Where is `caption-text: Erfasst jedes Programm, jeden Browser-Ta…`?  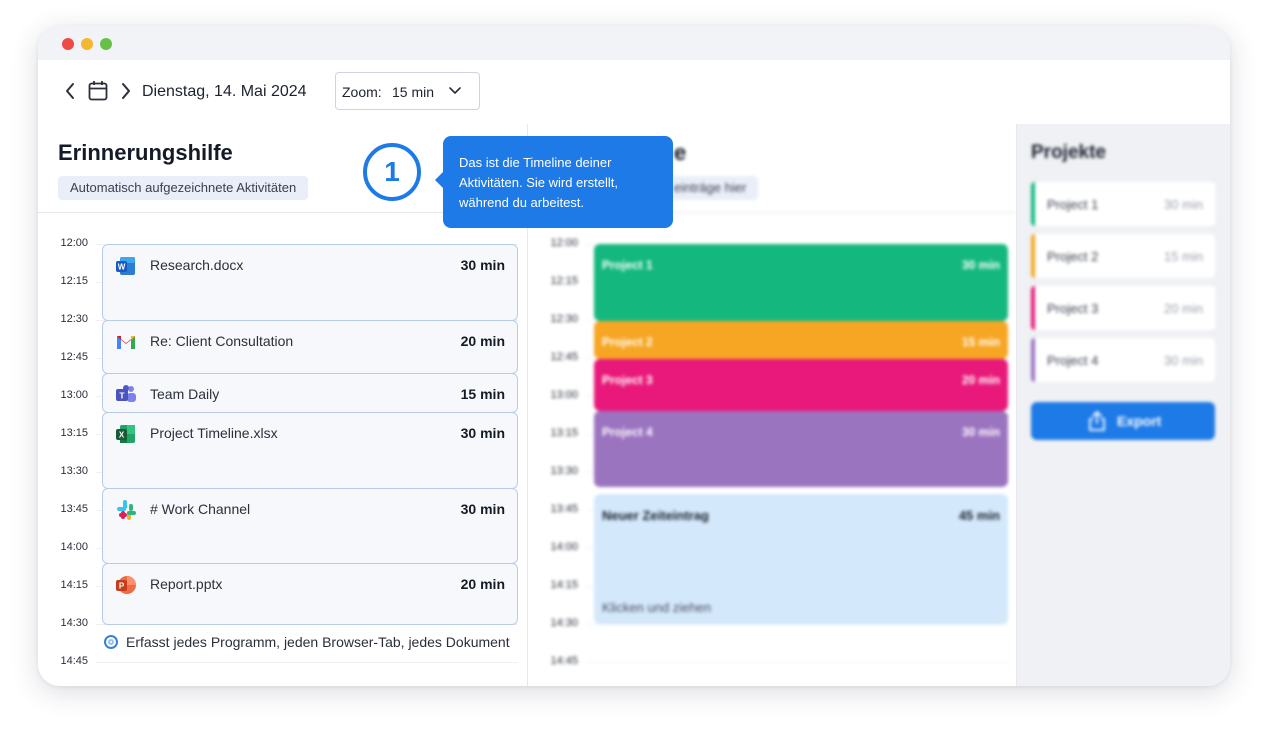
caption-text: Erfasst jedes Programm, jeden Browser-Ta… is located at coordinates (318, 642).